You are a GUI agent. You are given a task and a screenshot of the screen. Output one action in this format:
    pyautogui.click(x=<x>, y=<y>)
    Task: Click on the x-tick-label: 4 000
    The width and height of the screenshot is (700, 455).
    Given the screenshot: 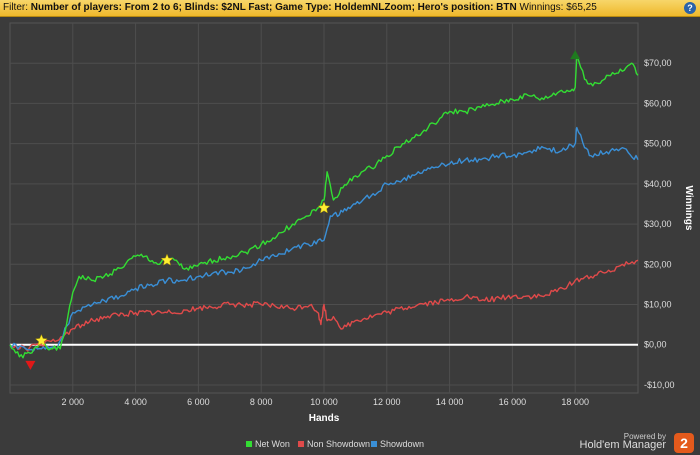 What is the action you would take?
    pyautogui.click(x=135, y=402)
    